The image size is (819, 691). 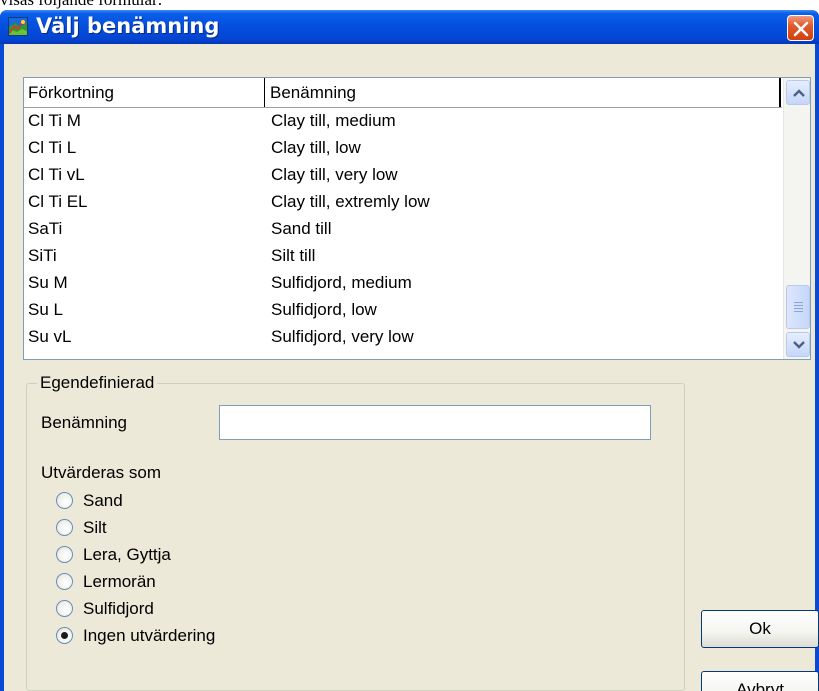 I want to click on row-abbreviation: SiTi, so click(x=42, y=255).